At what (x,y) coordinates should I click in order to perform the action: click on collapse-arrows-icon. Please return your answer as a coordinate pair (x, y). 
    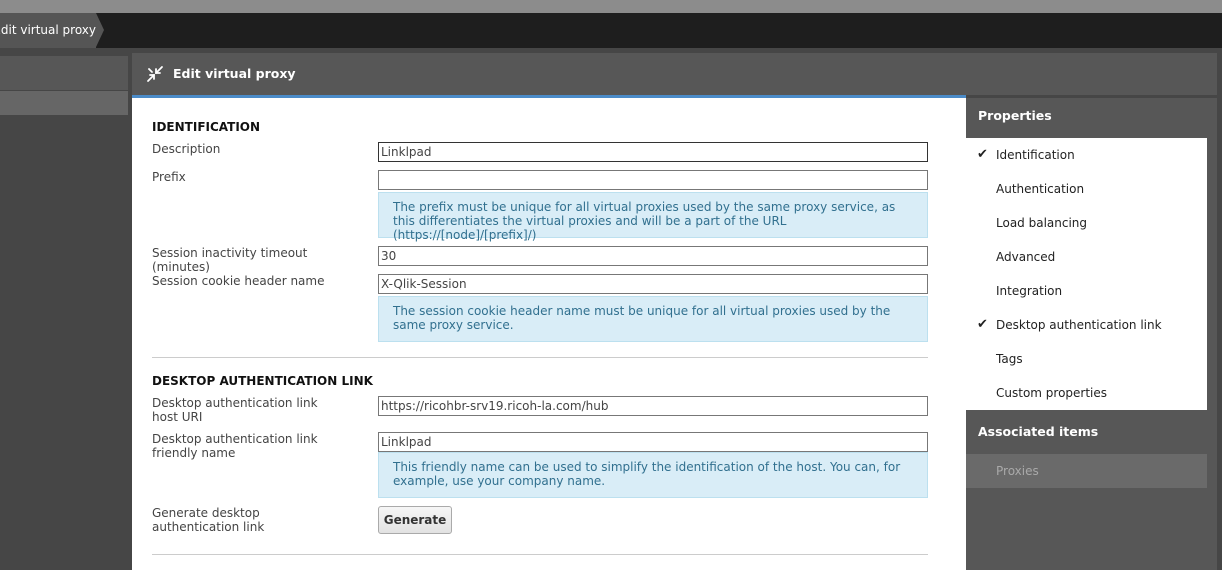
    Looking at the image, I should click on (155, 74).